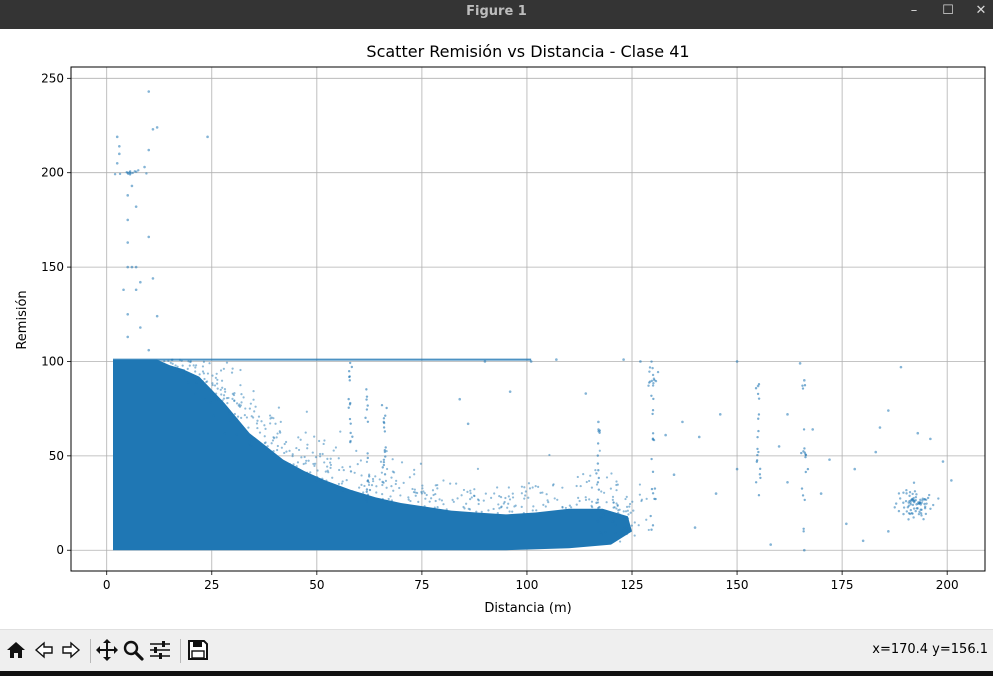  I want to click on minimize-button: –, so click(914, 12).